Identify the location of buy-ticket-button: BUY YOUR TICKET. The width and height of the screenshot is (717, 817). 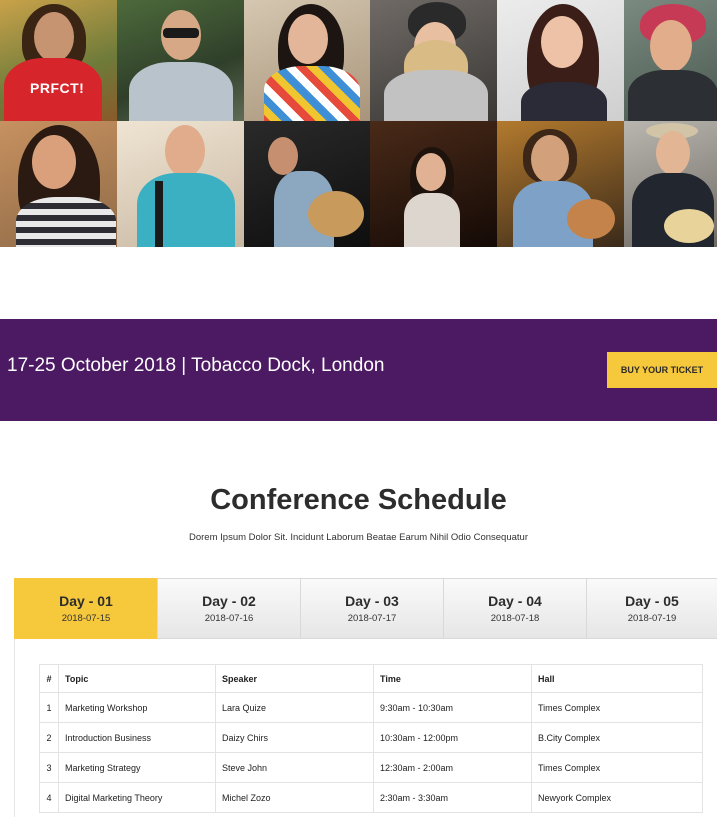
(662, 370).